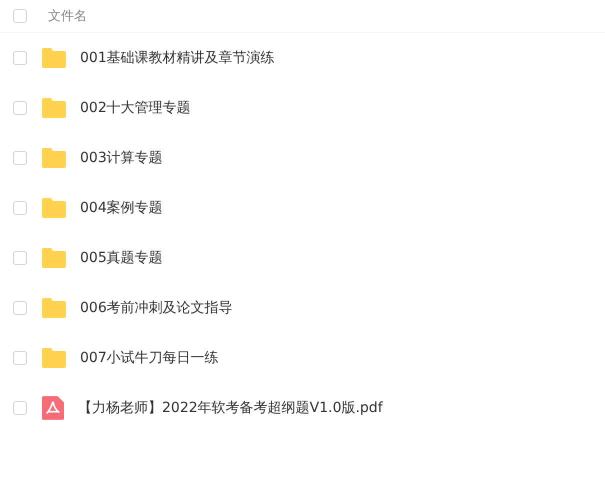 This screenshot has height=481, width=605. Describe the element at coordinates (230, 408) in the screenshot. I see `file-name: 【力杨老师】2022年软考备考超纲题V1.0版.pdf` at that location.